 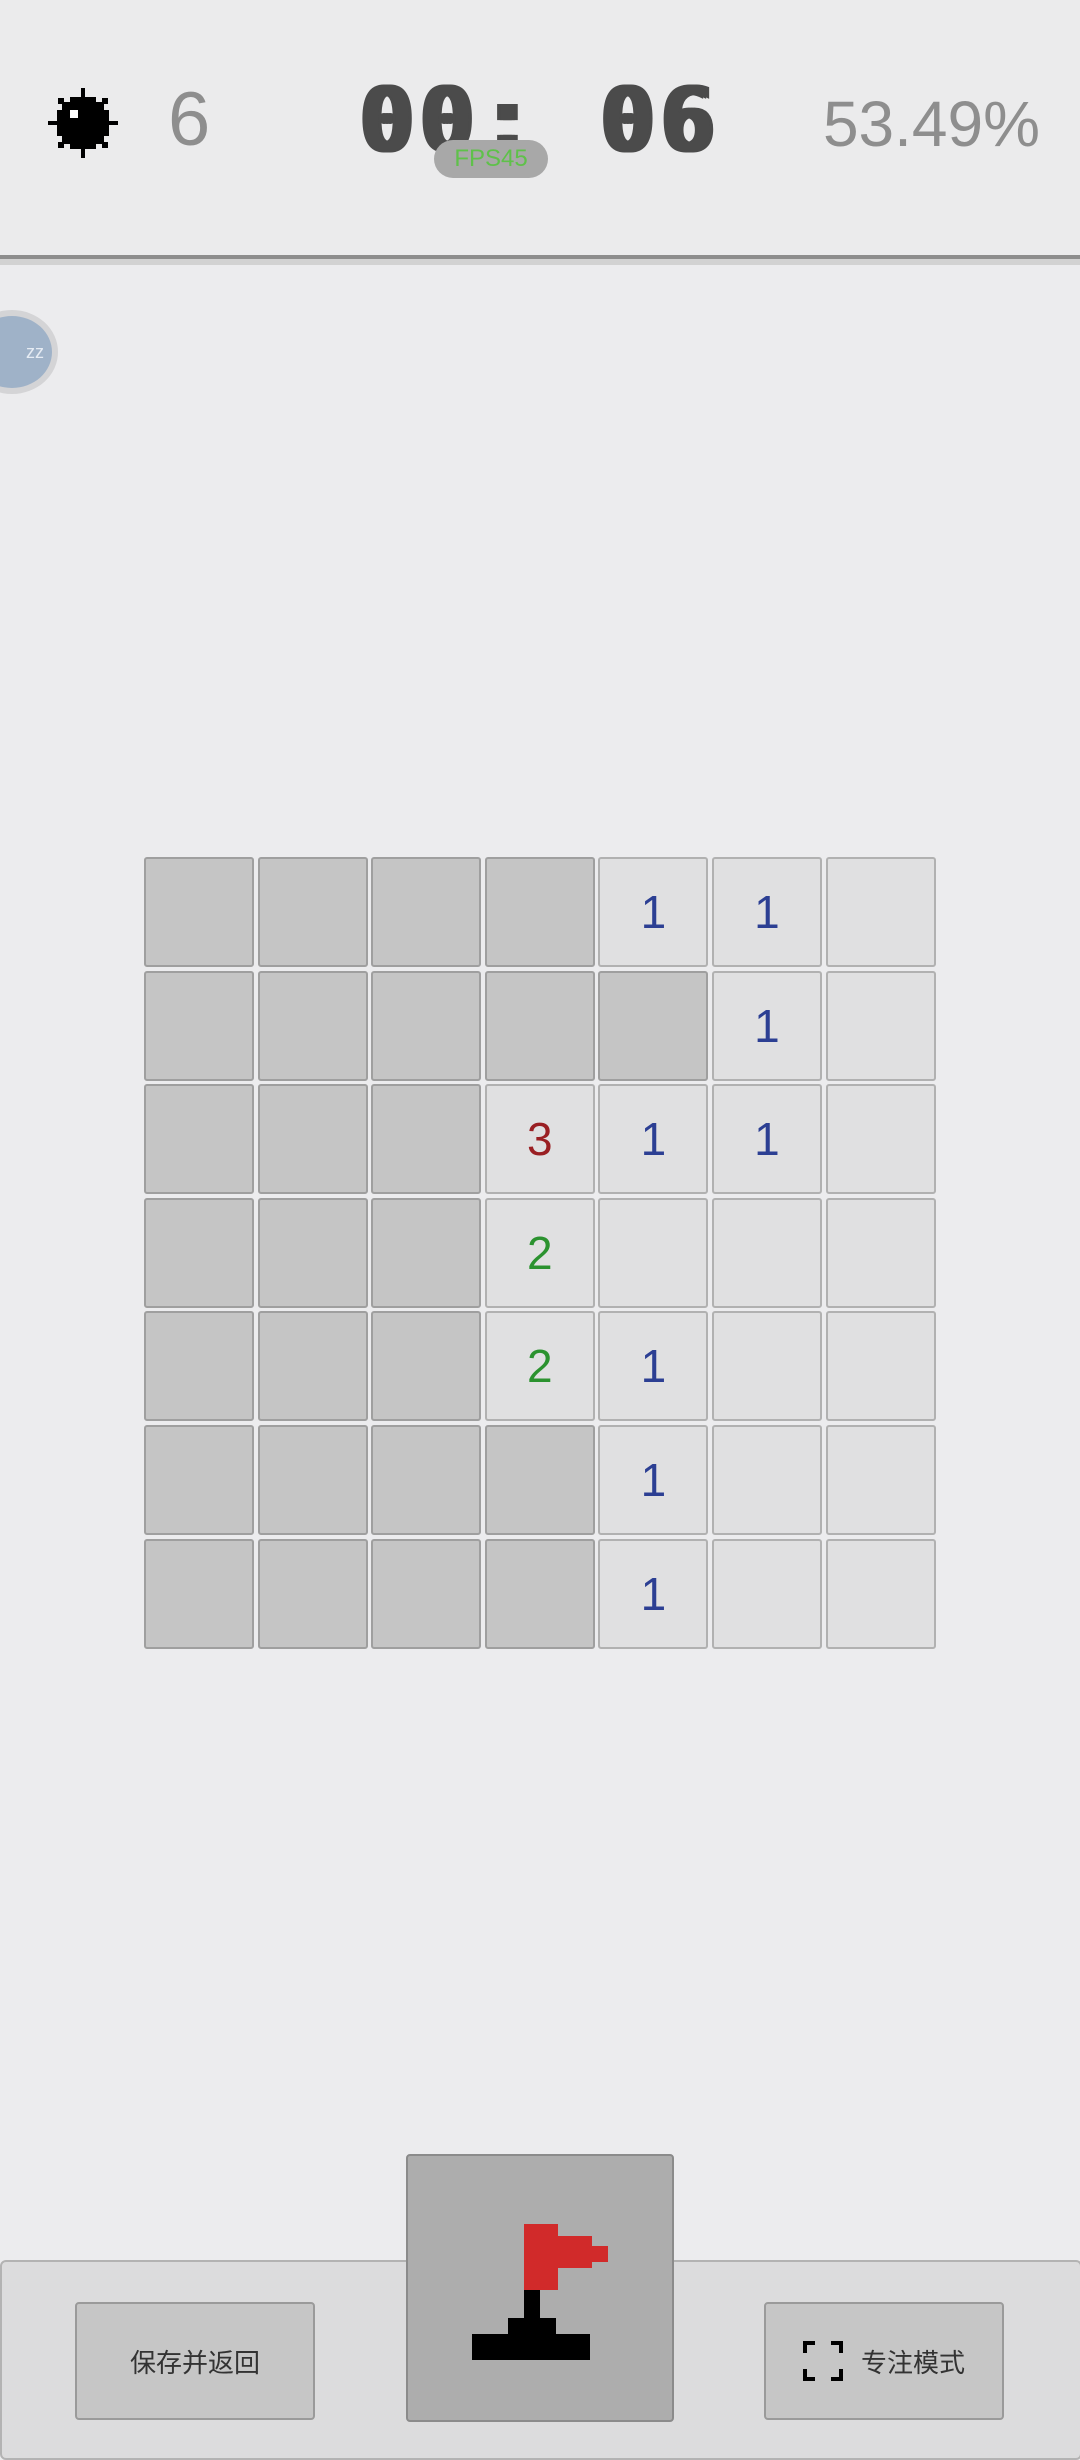 I want to click on save-and-return-label: 保存并返回, so click(x=194, y=2362).